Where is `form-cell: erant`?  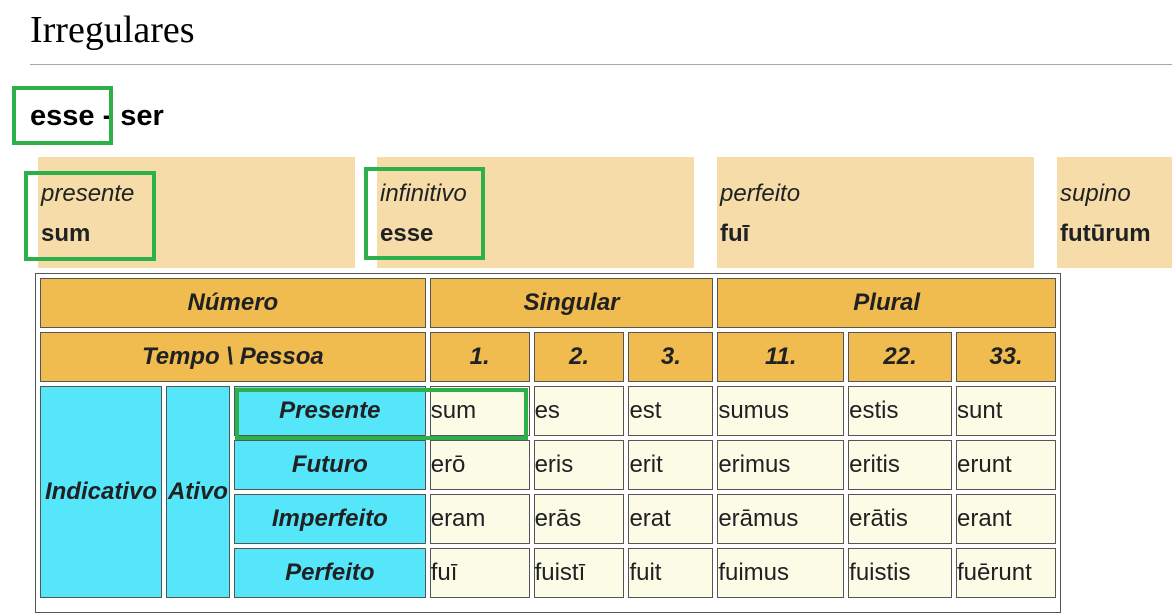
form-cell: erant is located at coordinates (1006, 519).